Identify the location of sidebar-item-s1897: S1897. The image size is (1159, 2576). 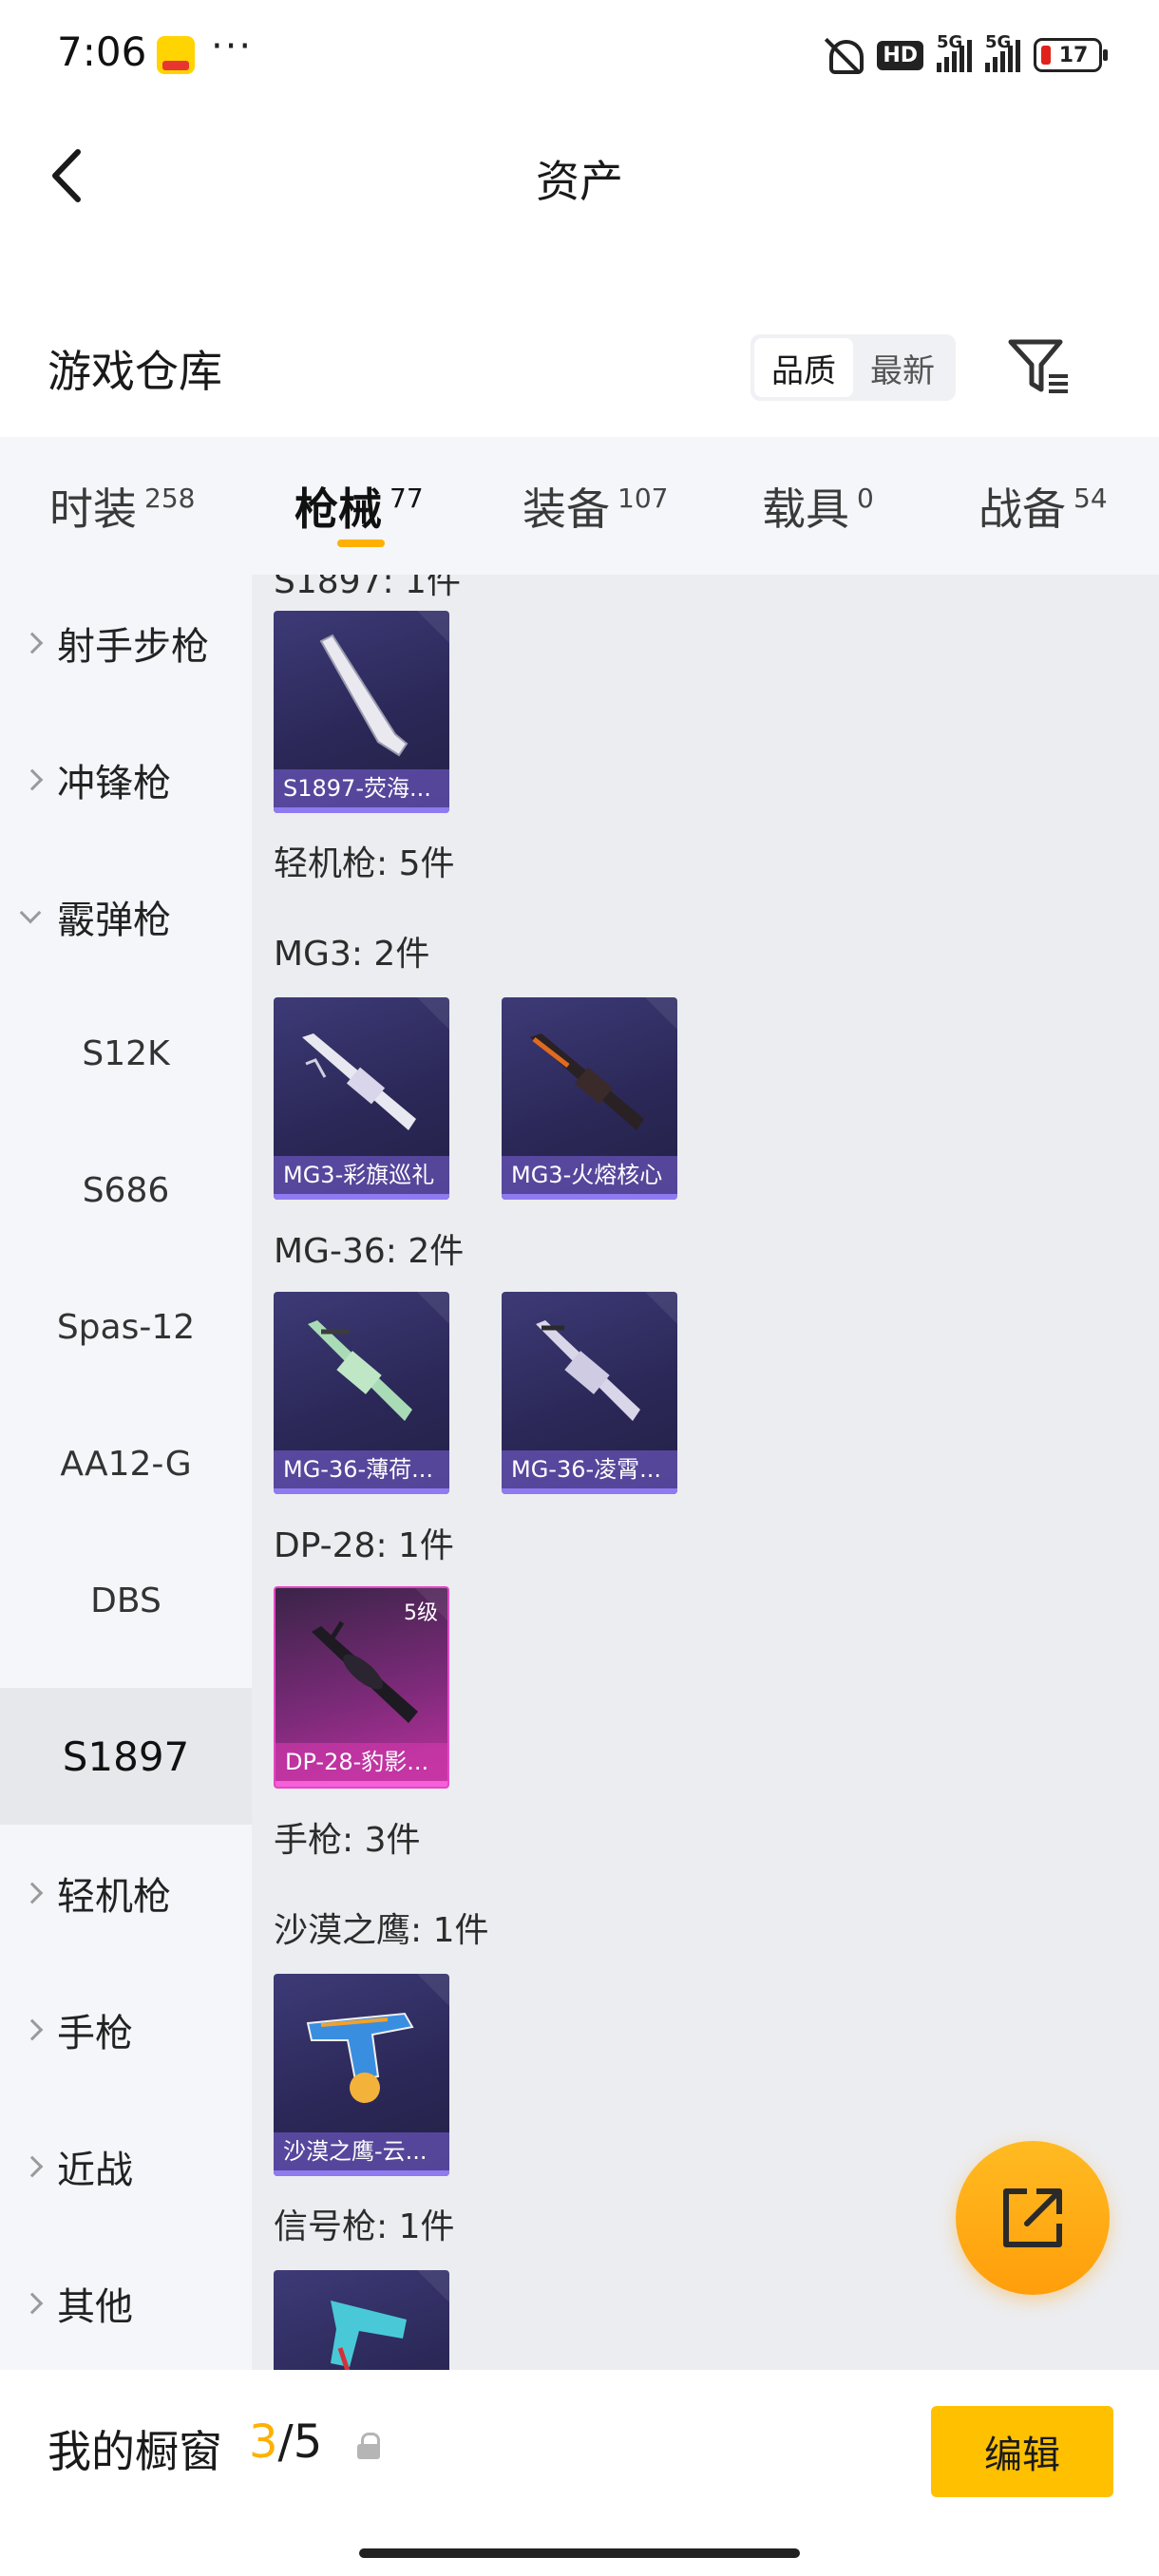
(126, 1756).